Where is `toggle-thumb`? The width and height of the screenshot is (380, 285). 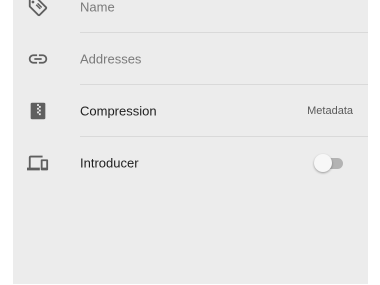
toggle-thumb is located at coordinates (323, 163).